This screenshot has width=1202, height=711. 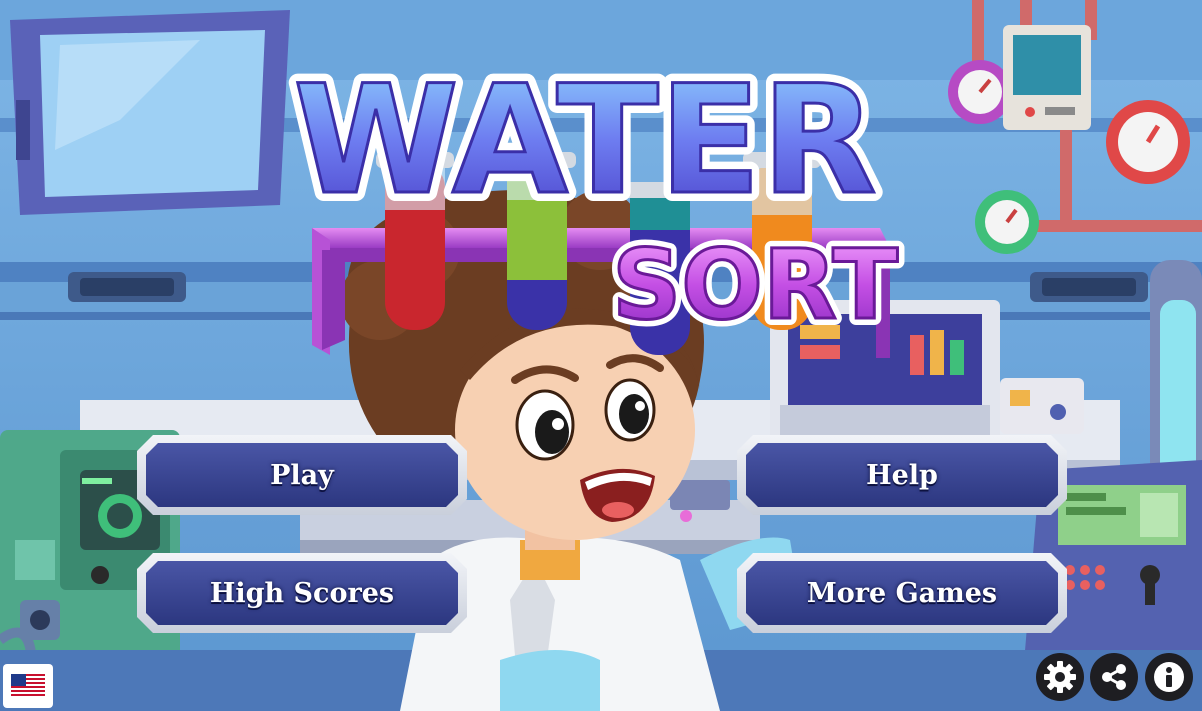 I want to click on title-sort: SORT, so click(x=755, y=285).